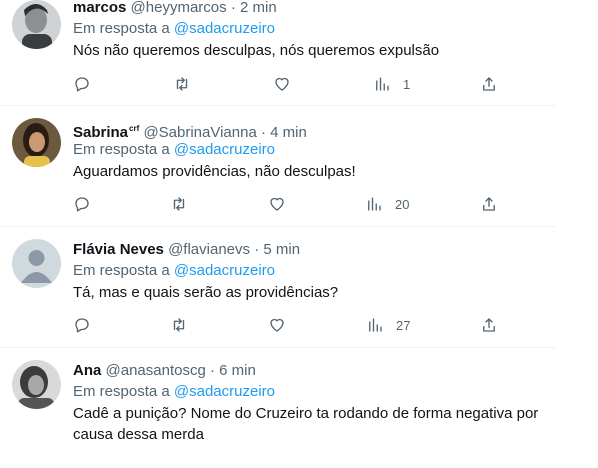 This screenshot has height=468, width=598. I want to click on tweet-header: Flávia Neves @flavianevs · 5 min, so click(186, 250).